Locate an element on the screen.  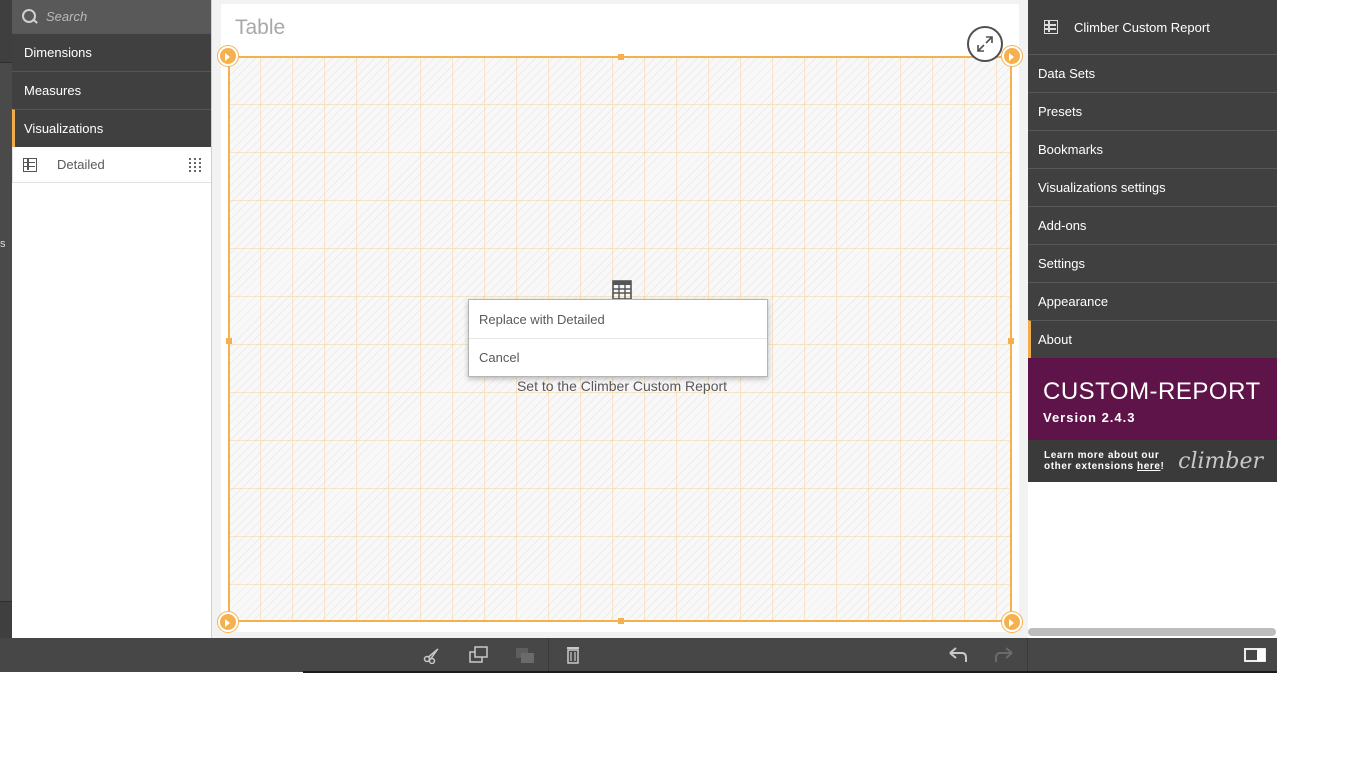
panel-item-label: Settings is located at coordinates (1061, 263).